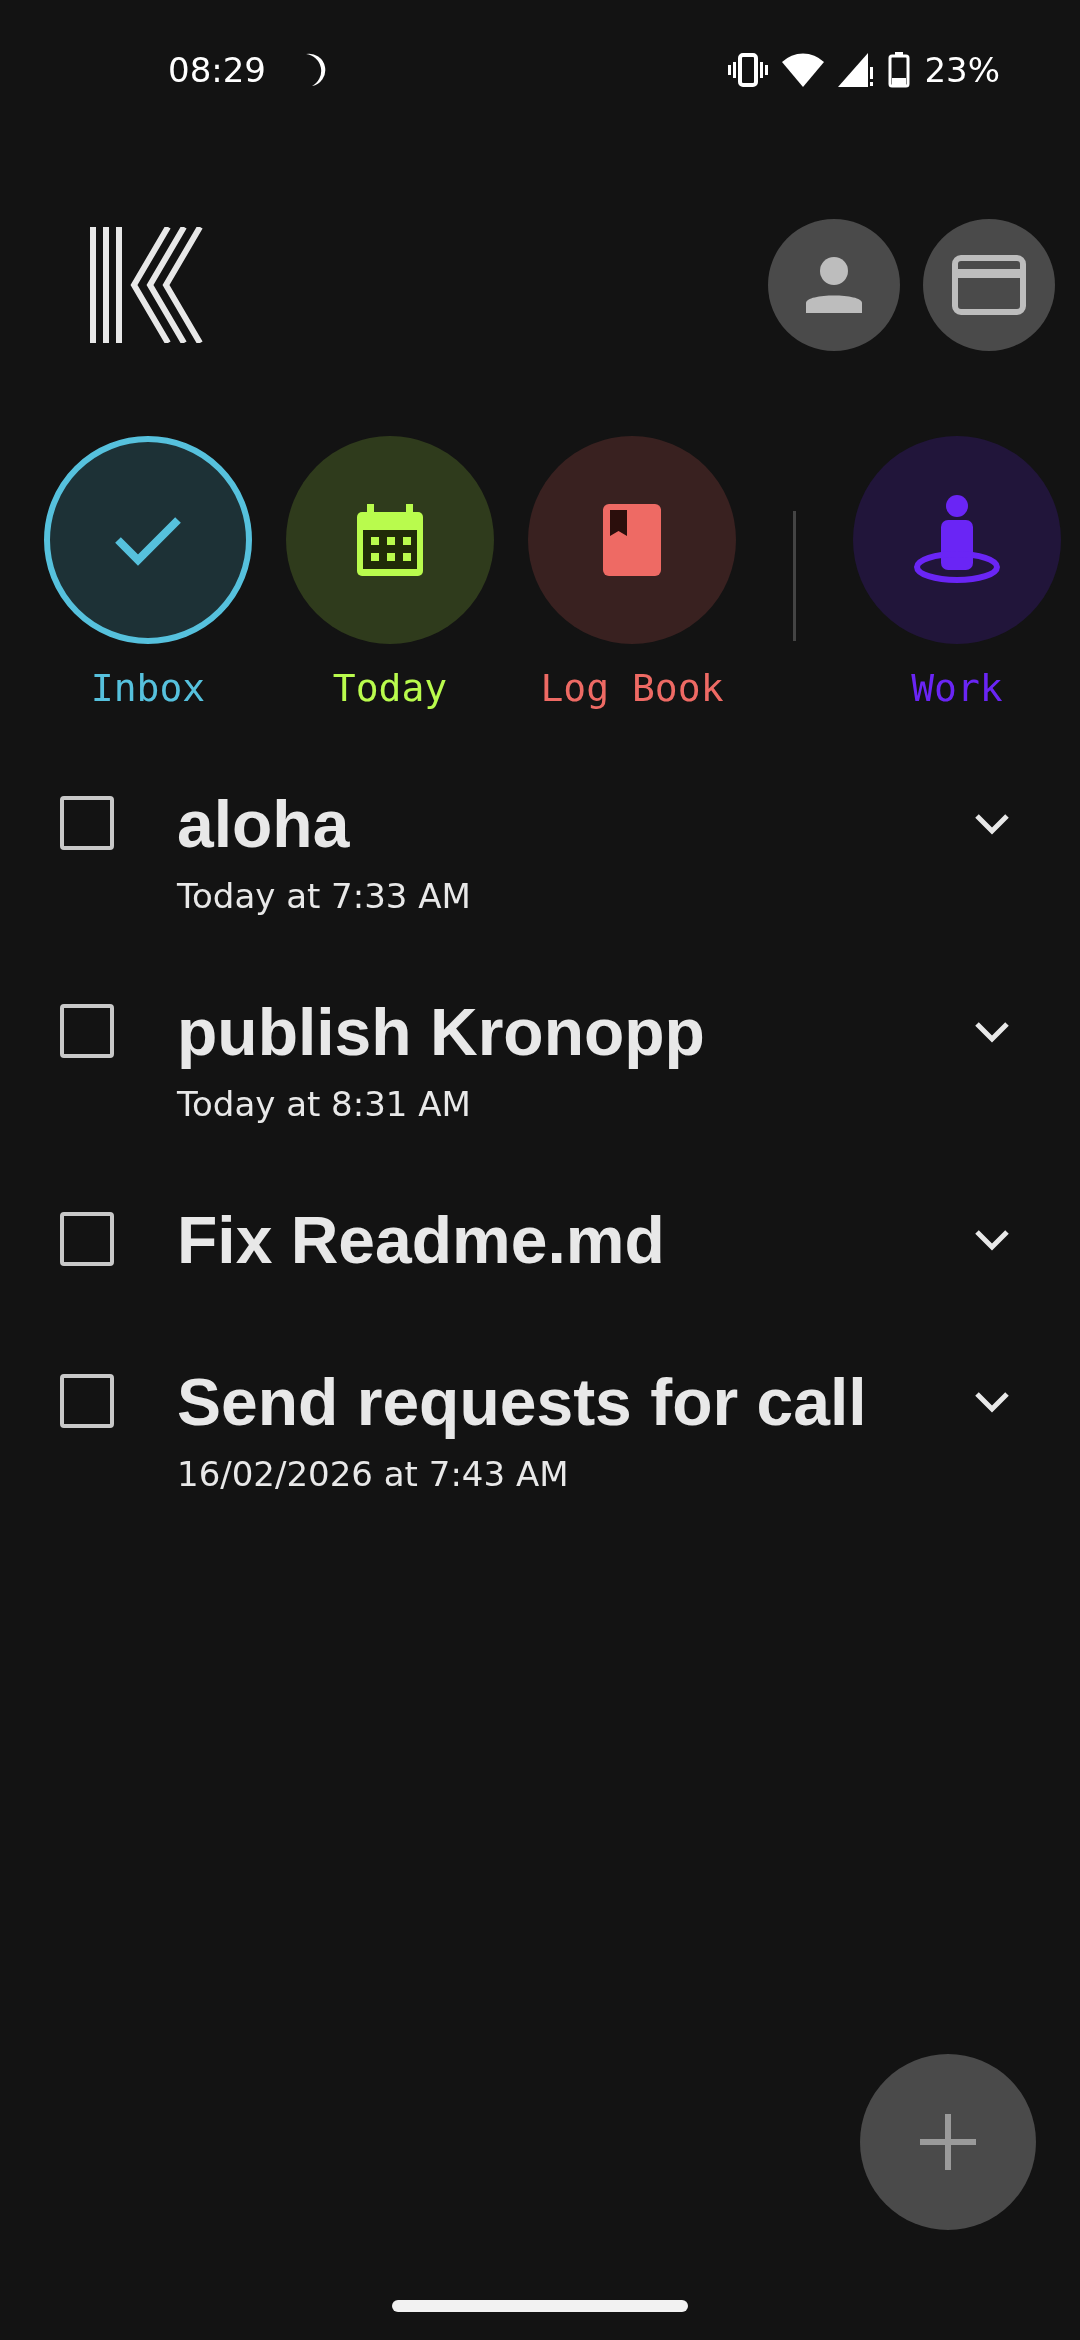 The height and width of the screenshot is (2340, 1080). I want to click on task-title: publish Kronopp, so click(441, 1032).